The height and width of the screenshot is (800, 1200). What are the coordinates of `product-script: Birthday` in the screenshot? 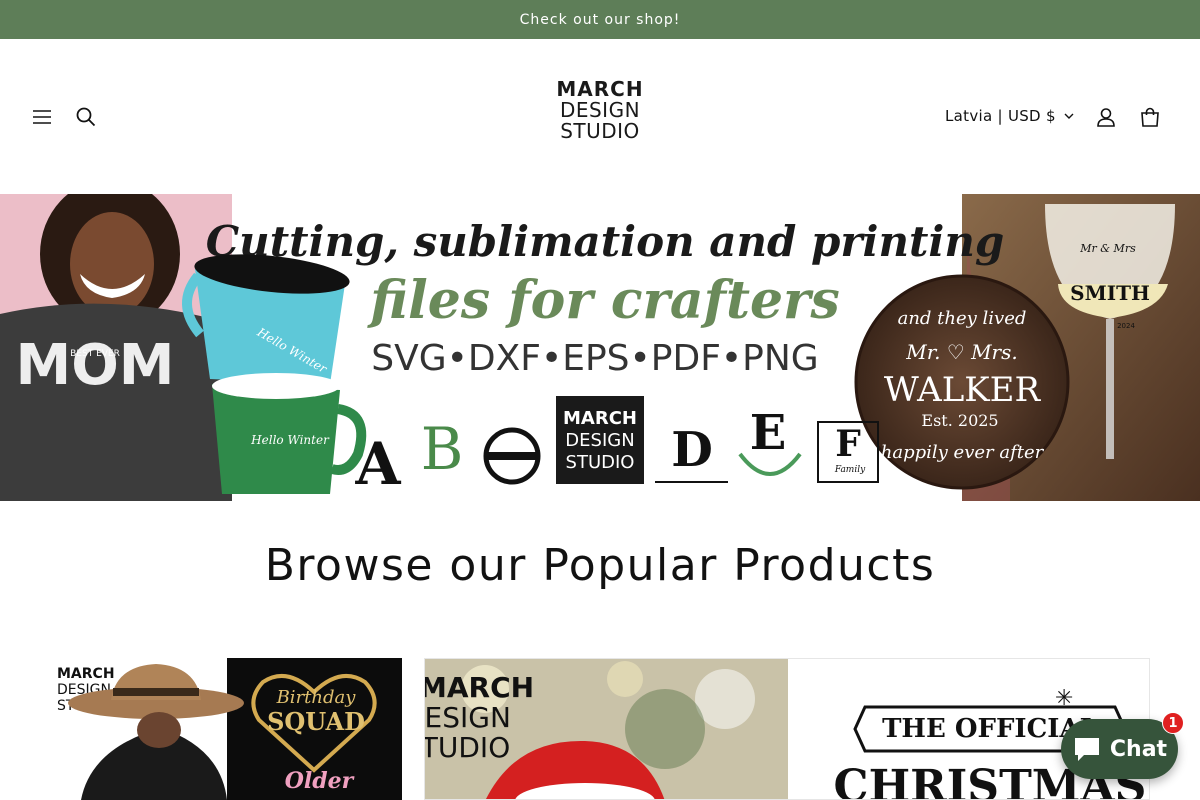 It's located at (316, 697).